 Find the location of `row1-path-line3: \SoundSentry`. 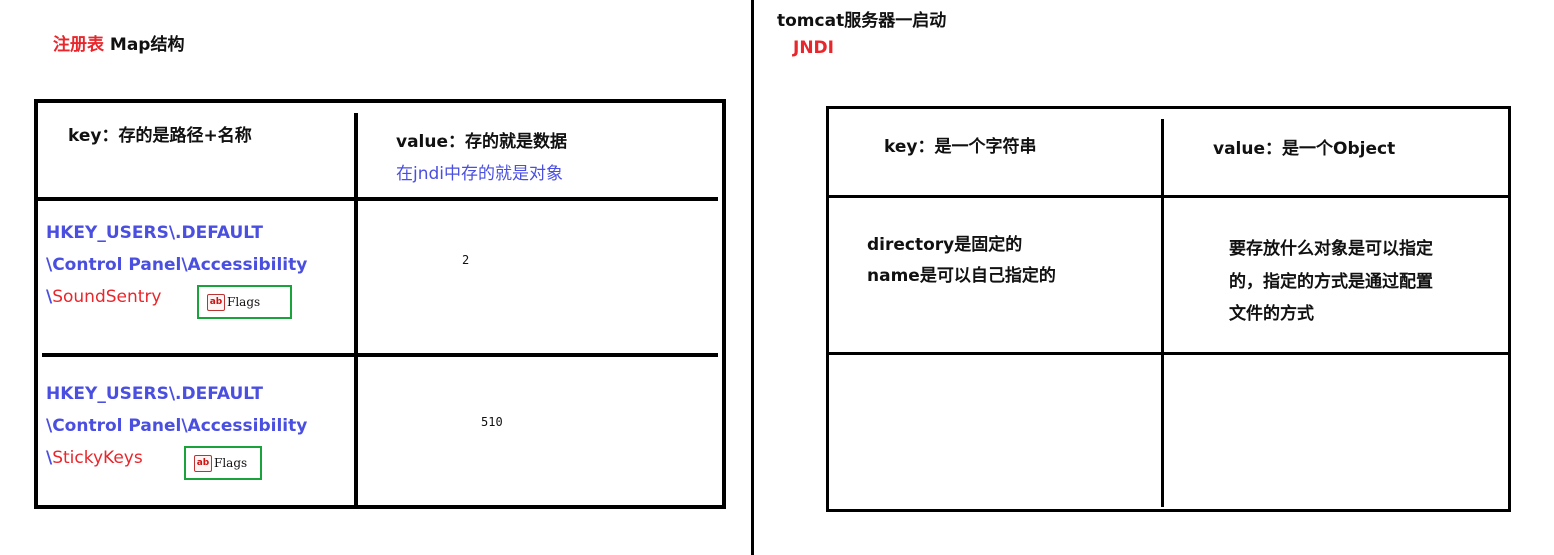

row1-path-line3: \SoundSentry is located at coordinates (104, 297).